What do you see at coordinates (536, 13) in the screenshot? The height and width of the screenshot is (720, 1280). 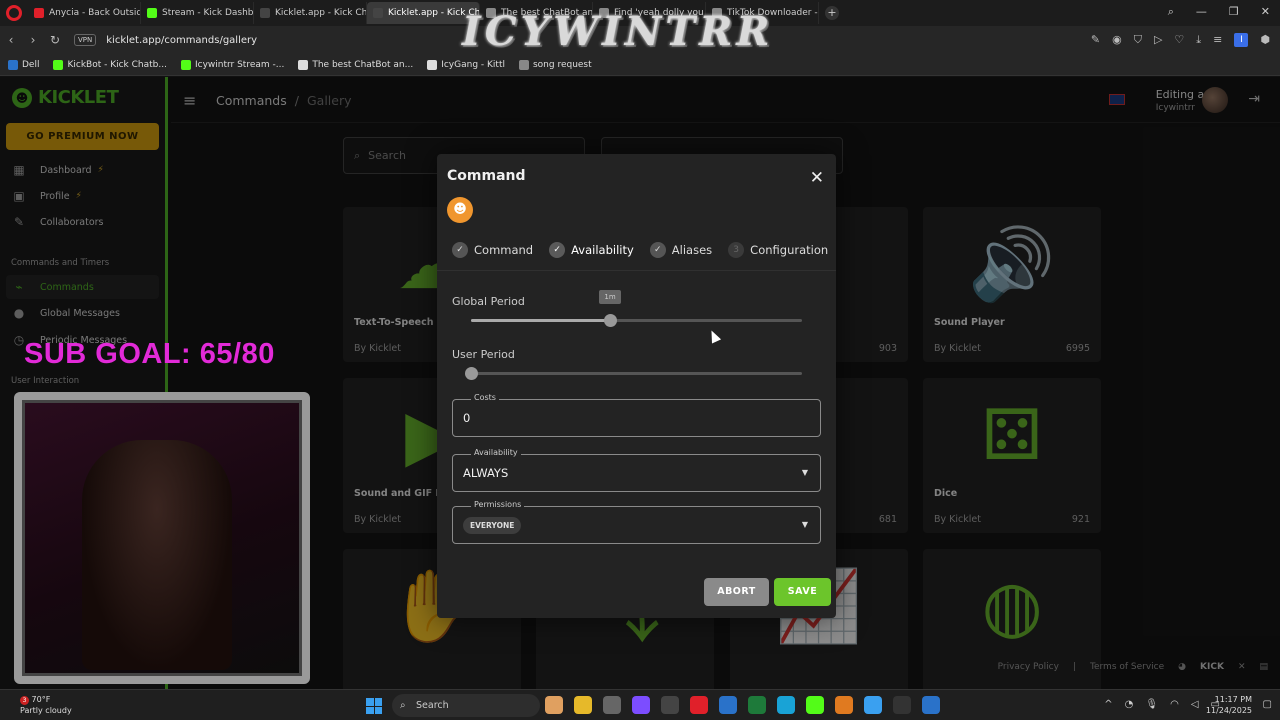 I see `browser-tab: The best ChatBot and W` at bounding box center [536, 13].